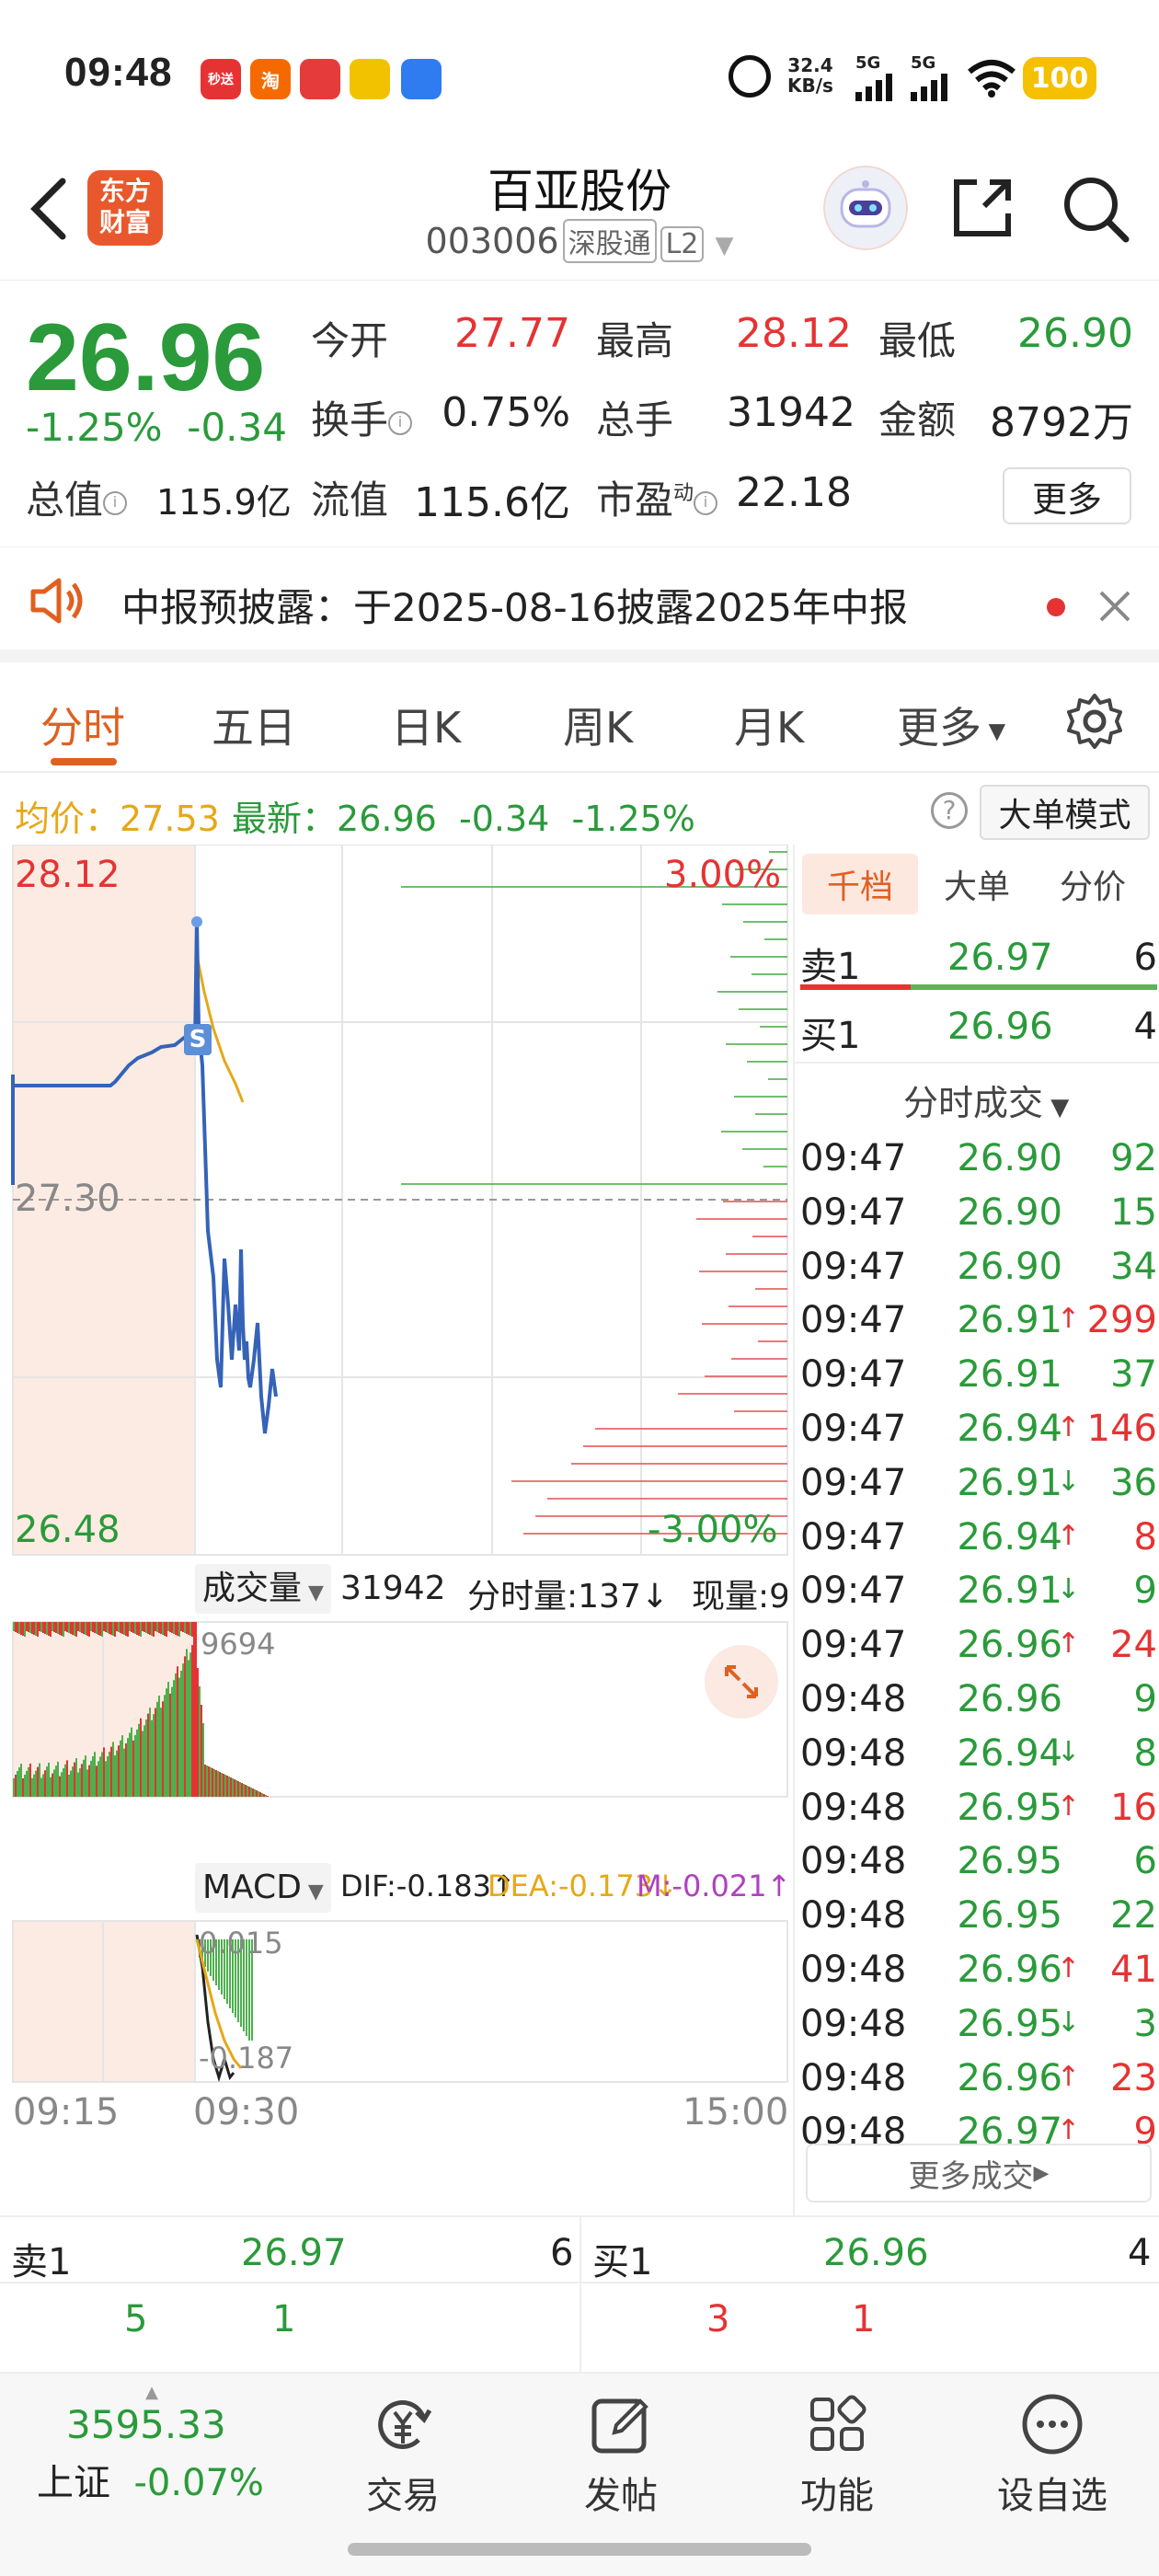 The image size is (1159, 2576). I want to click on tab-intraday: 分时, so click(82, 725).